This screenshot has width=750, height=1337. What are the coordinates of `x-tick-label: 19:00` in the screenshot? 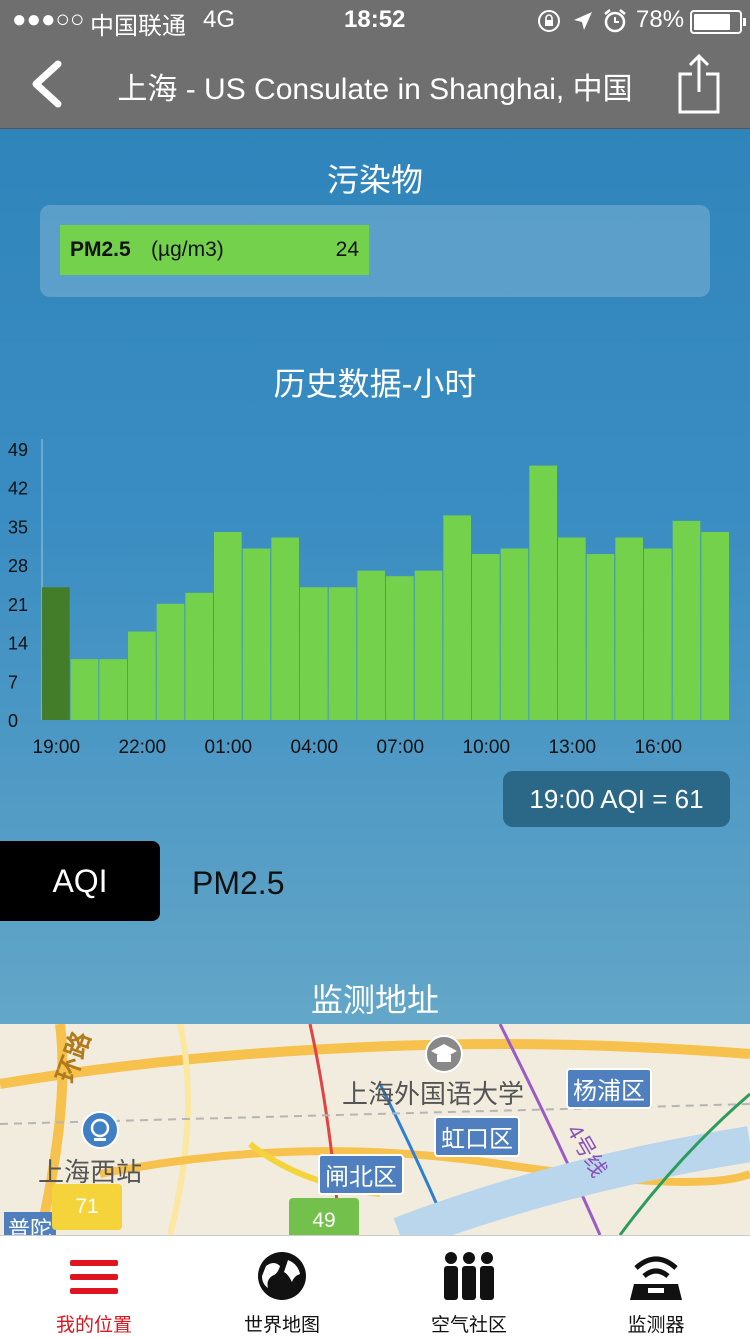 It's located at (57, 747).